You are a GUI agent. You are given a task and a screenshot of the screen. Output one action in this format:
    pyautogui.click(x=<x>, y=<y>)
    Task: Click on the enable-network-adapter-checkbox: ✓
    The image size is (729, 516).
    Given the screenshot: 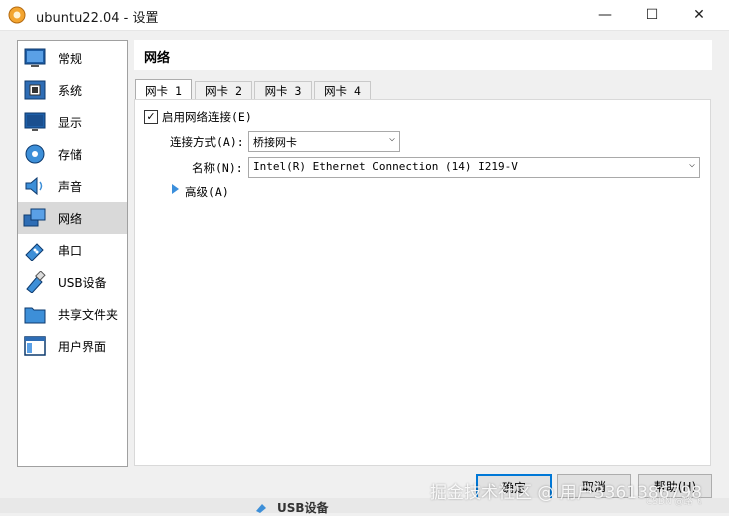 What is the action you would take?
    pyautogui.click(x=151, y=117)
    